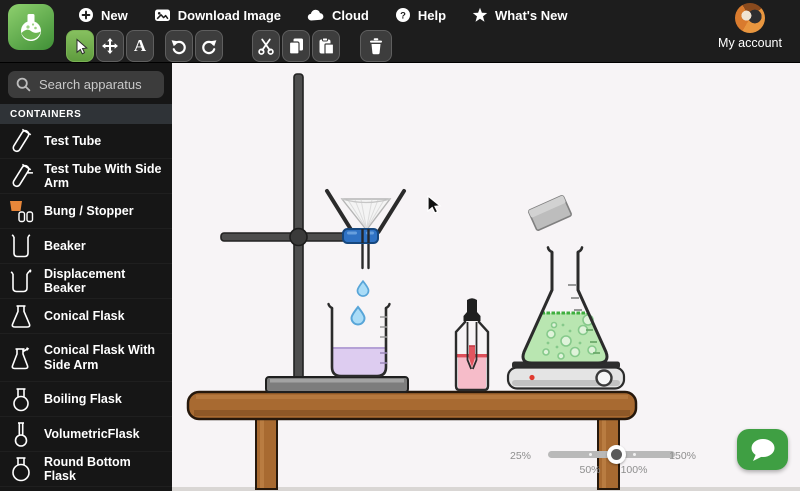  I want to click on menu-cloud: Cloud, so click(338, 15).